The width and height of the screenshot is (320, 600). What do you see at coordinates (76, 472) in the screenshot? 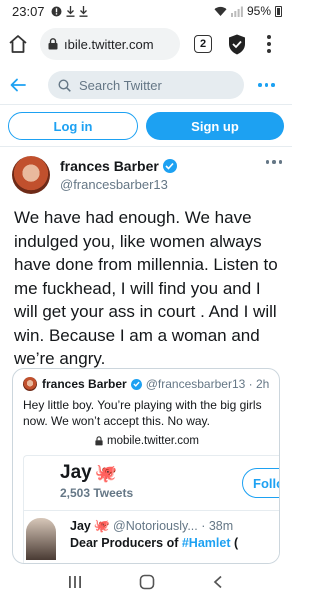
I see `embed-name-text: Jay` at bounding box center [76, 472].